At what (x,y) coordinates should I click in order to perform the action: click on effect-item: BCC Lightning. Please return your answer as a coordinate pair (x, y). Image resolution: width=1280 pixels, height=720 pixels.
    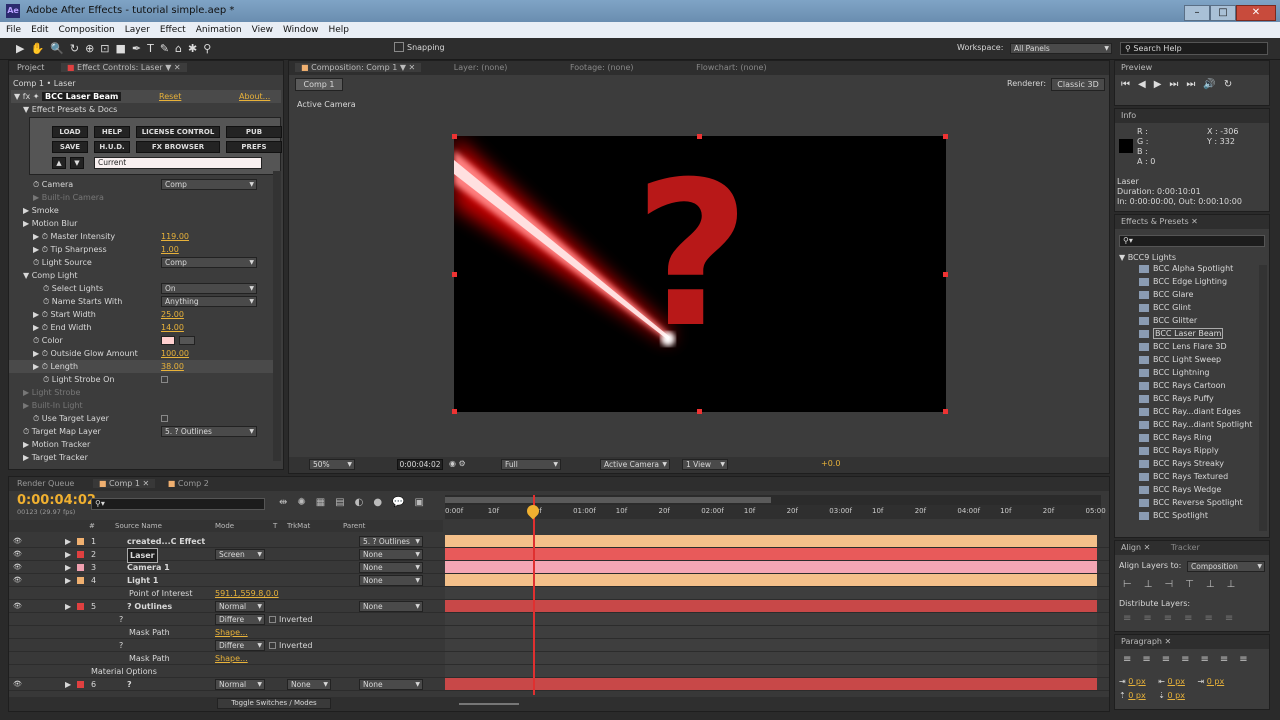
    Looking at the image, I should click on (1174, 373).